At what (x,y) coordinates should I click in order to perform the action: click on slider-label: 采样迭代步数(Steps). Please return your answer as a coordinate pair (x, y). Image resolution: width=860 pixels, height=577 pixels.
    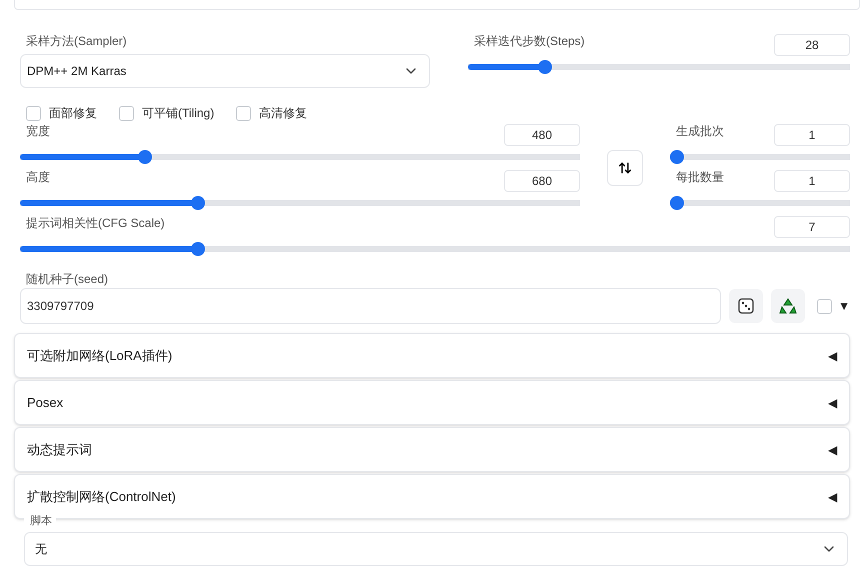
    Looking at the image, I should click on (529, 41).